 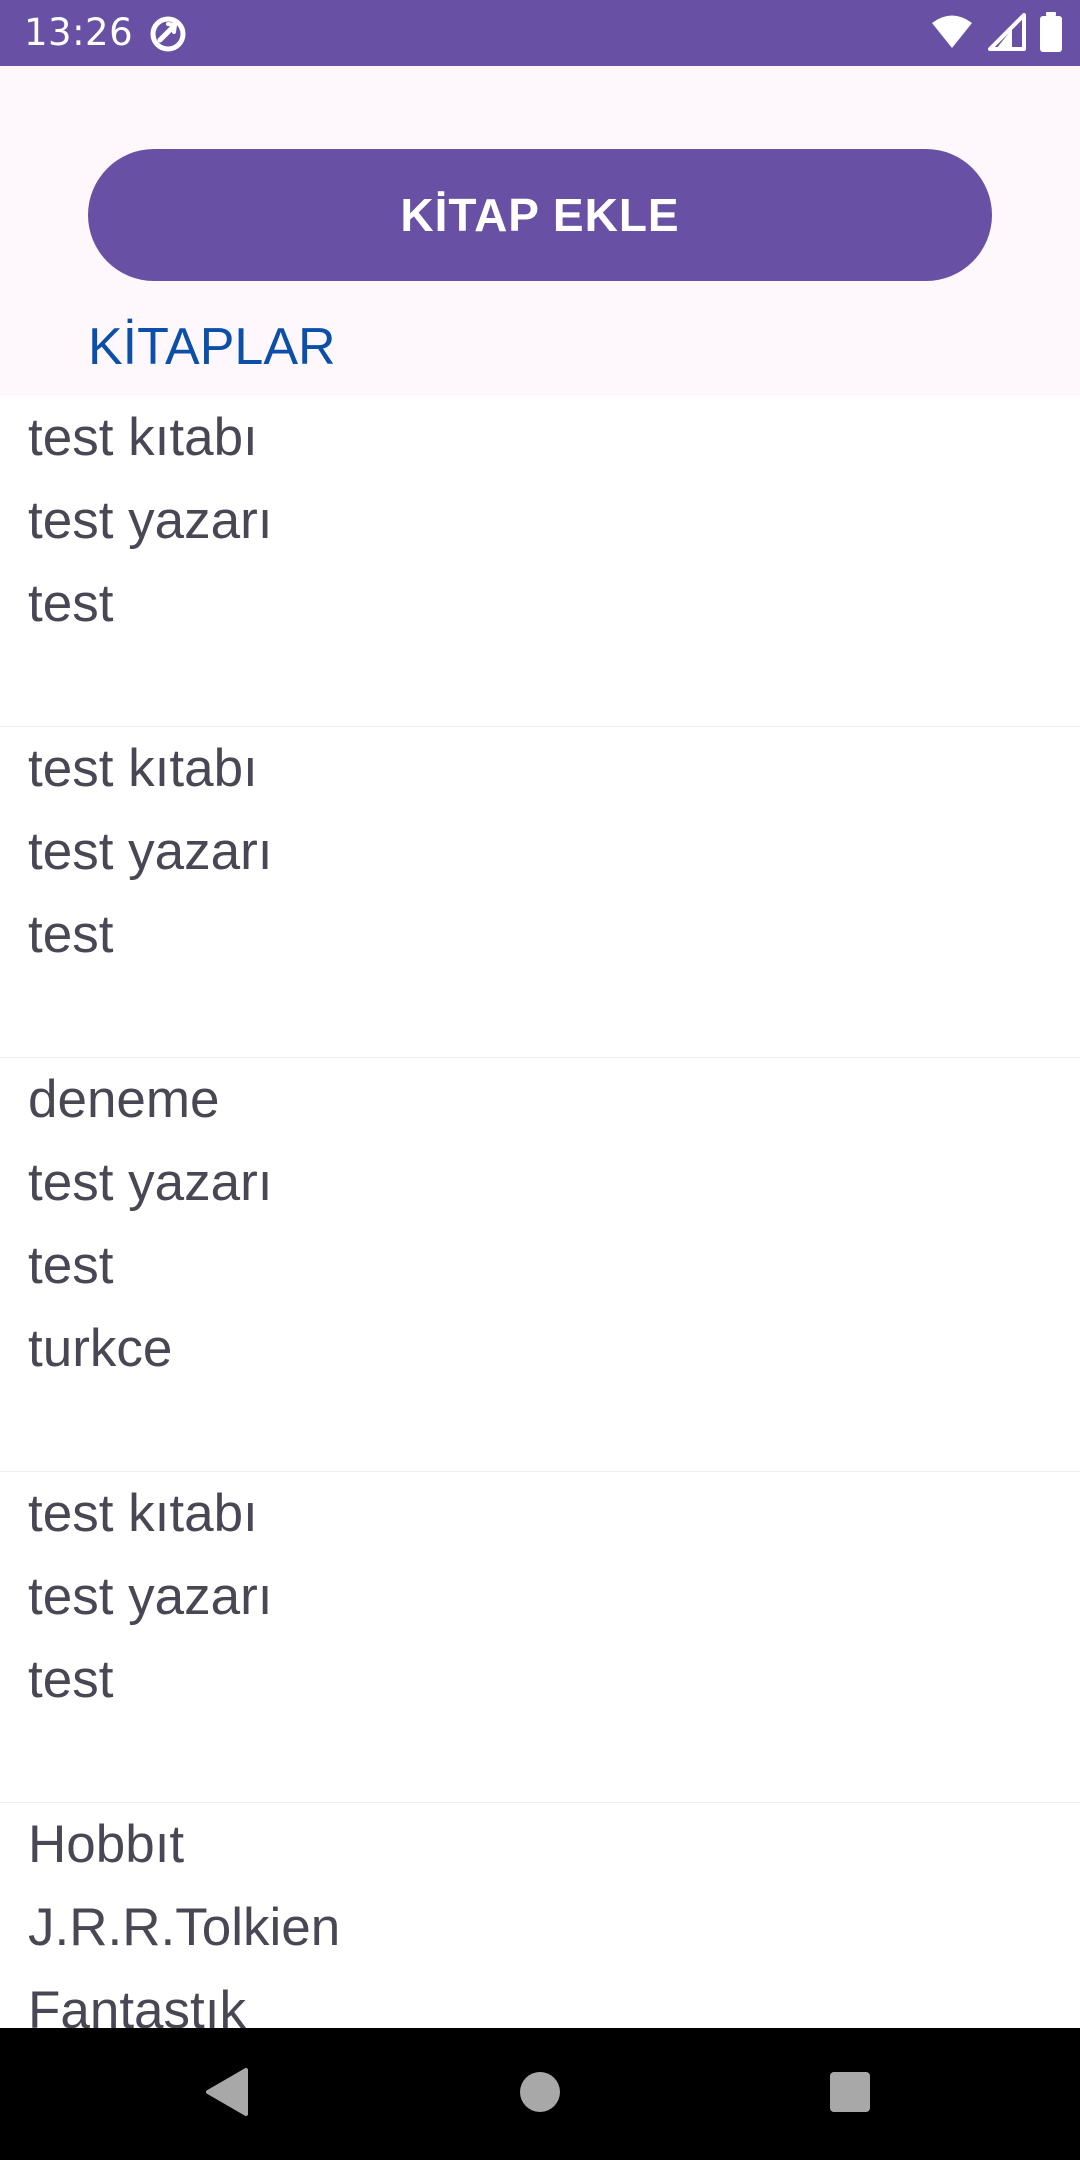 I want to click on recents-icon, so click(x=850, y=2094).